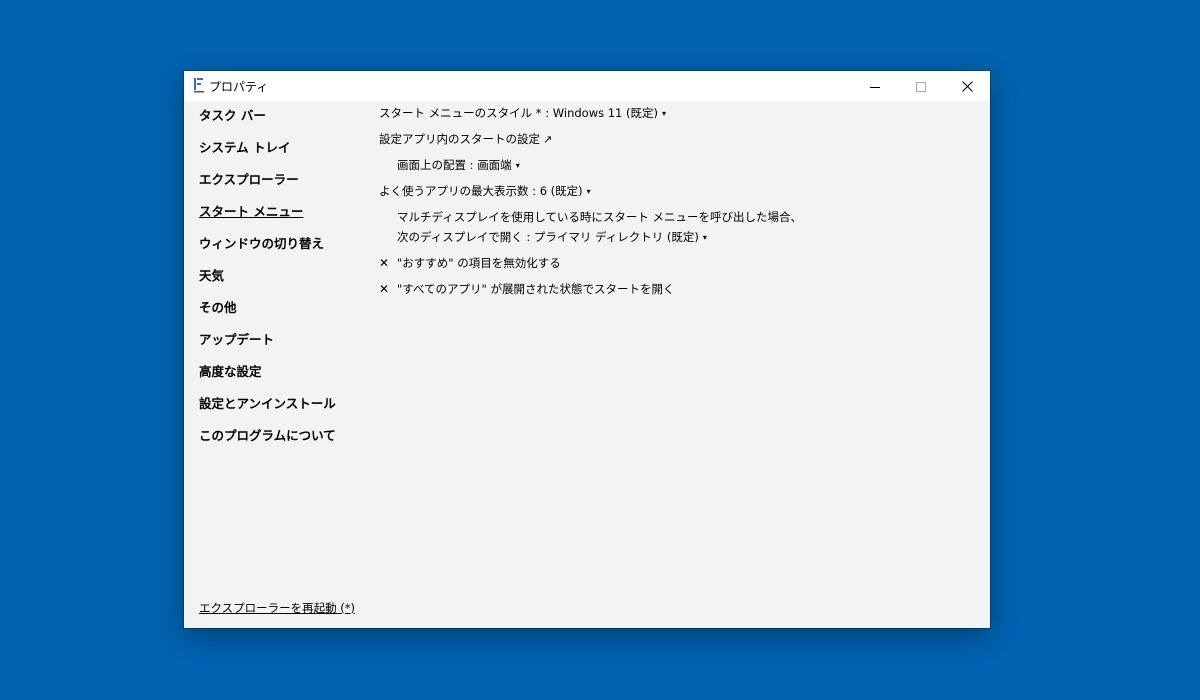  What do you see at coordinates (479, 263) in the screenshot?
I see `disable-recommended-label: "おすすめ" の項目を無効化する` at bounding box center [479, 263].